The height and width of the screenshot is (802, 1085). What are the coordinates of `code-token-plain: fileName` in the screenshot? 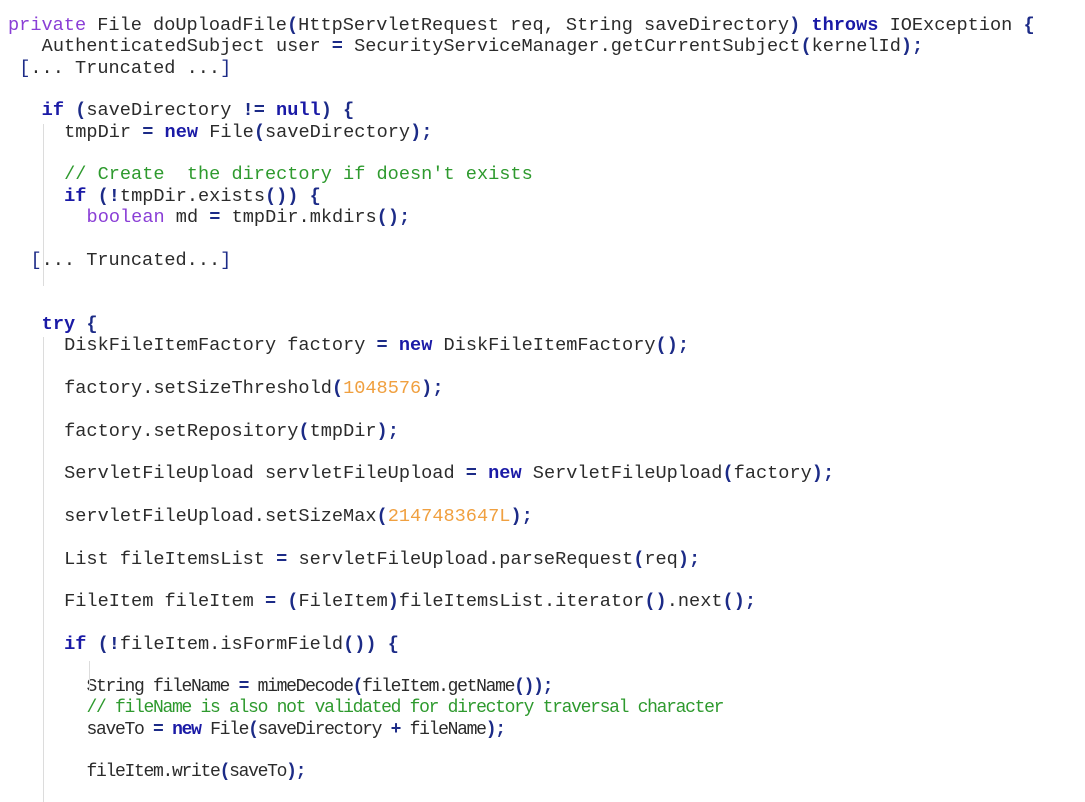 It's located at (443, 729).